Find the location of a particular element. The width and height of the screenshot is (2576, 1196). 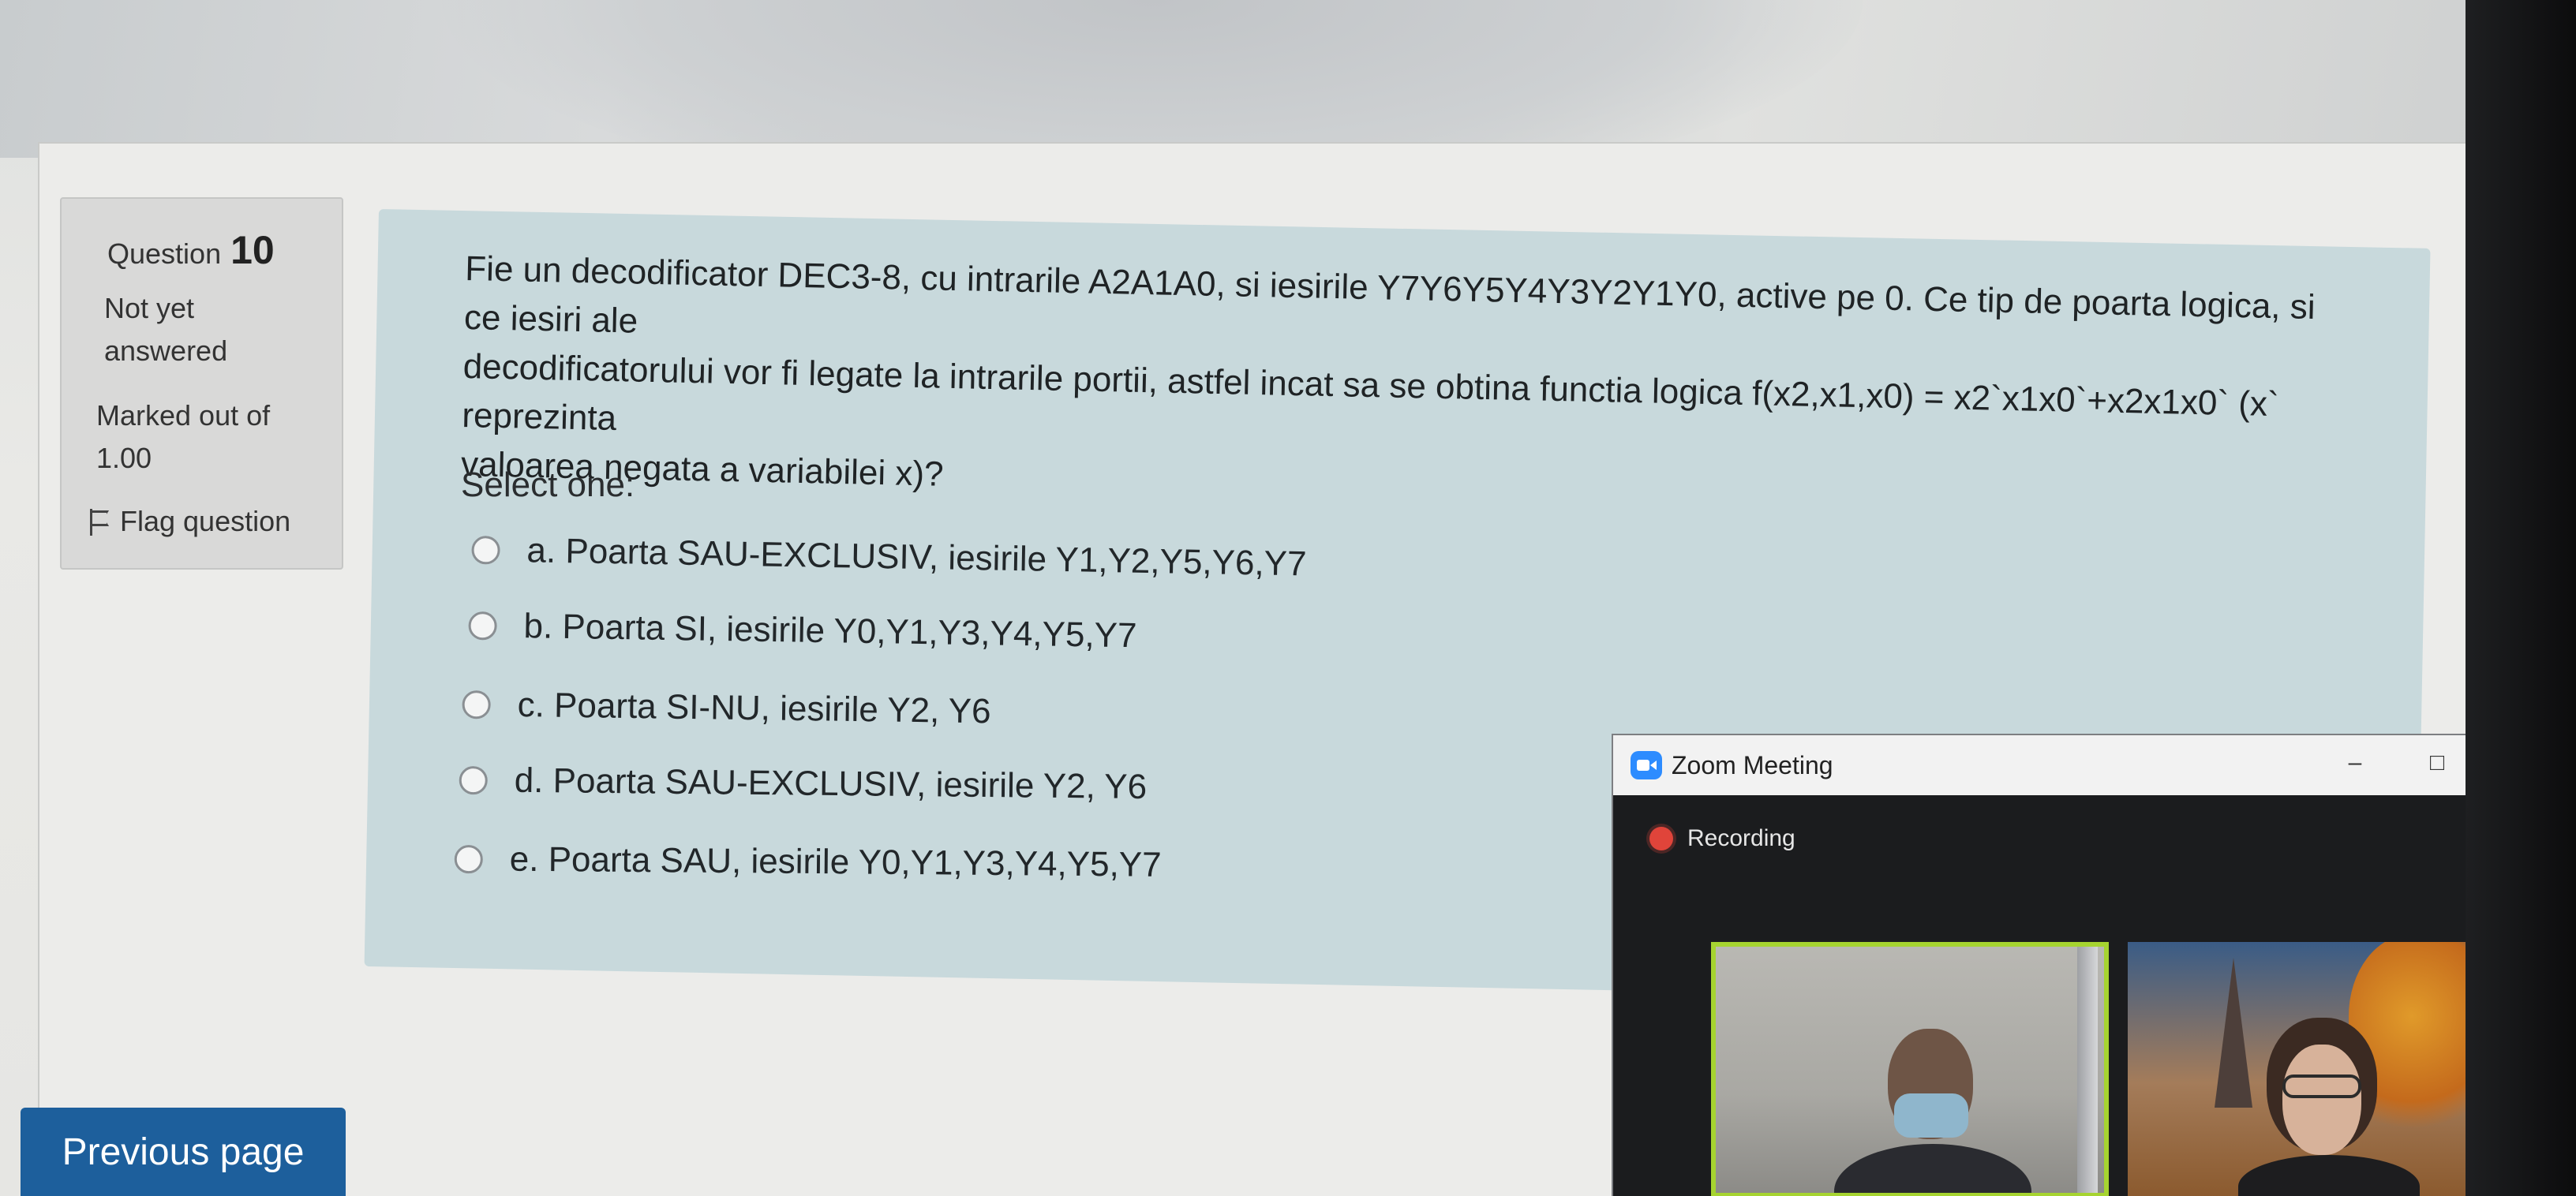

virtual-background-tower is located at coordinates (2233, 1033).